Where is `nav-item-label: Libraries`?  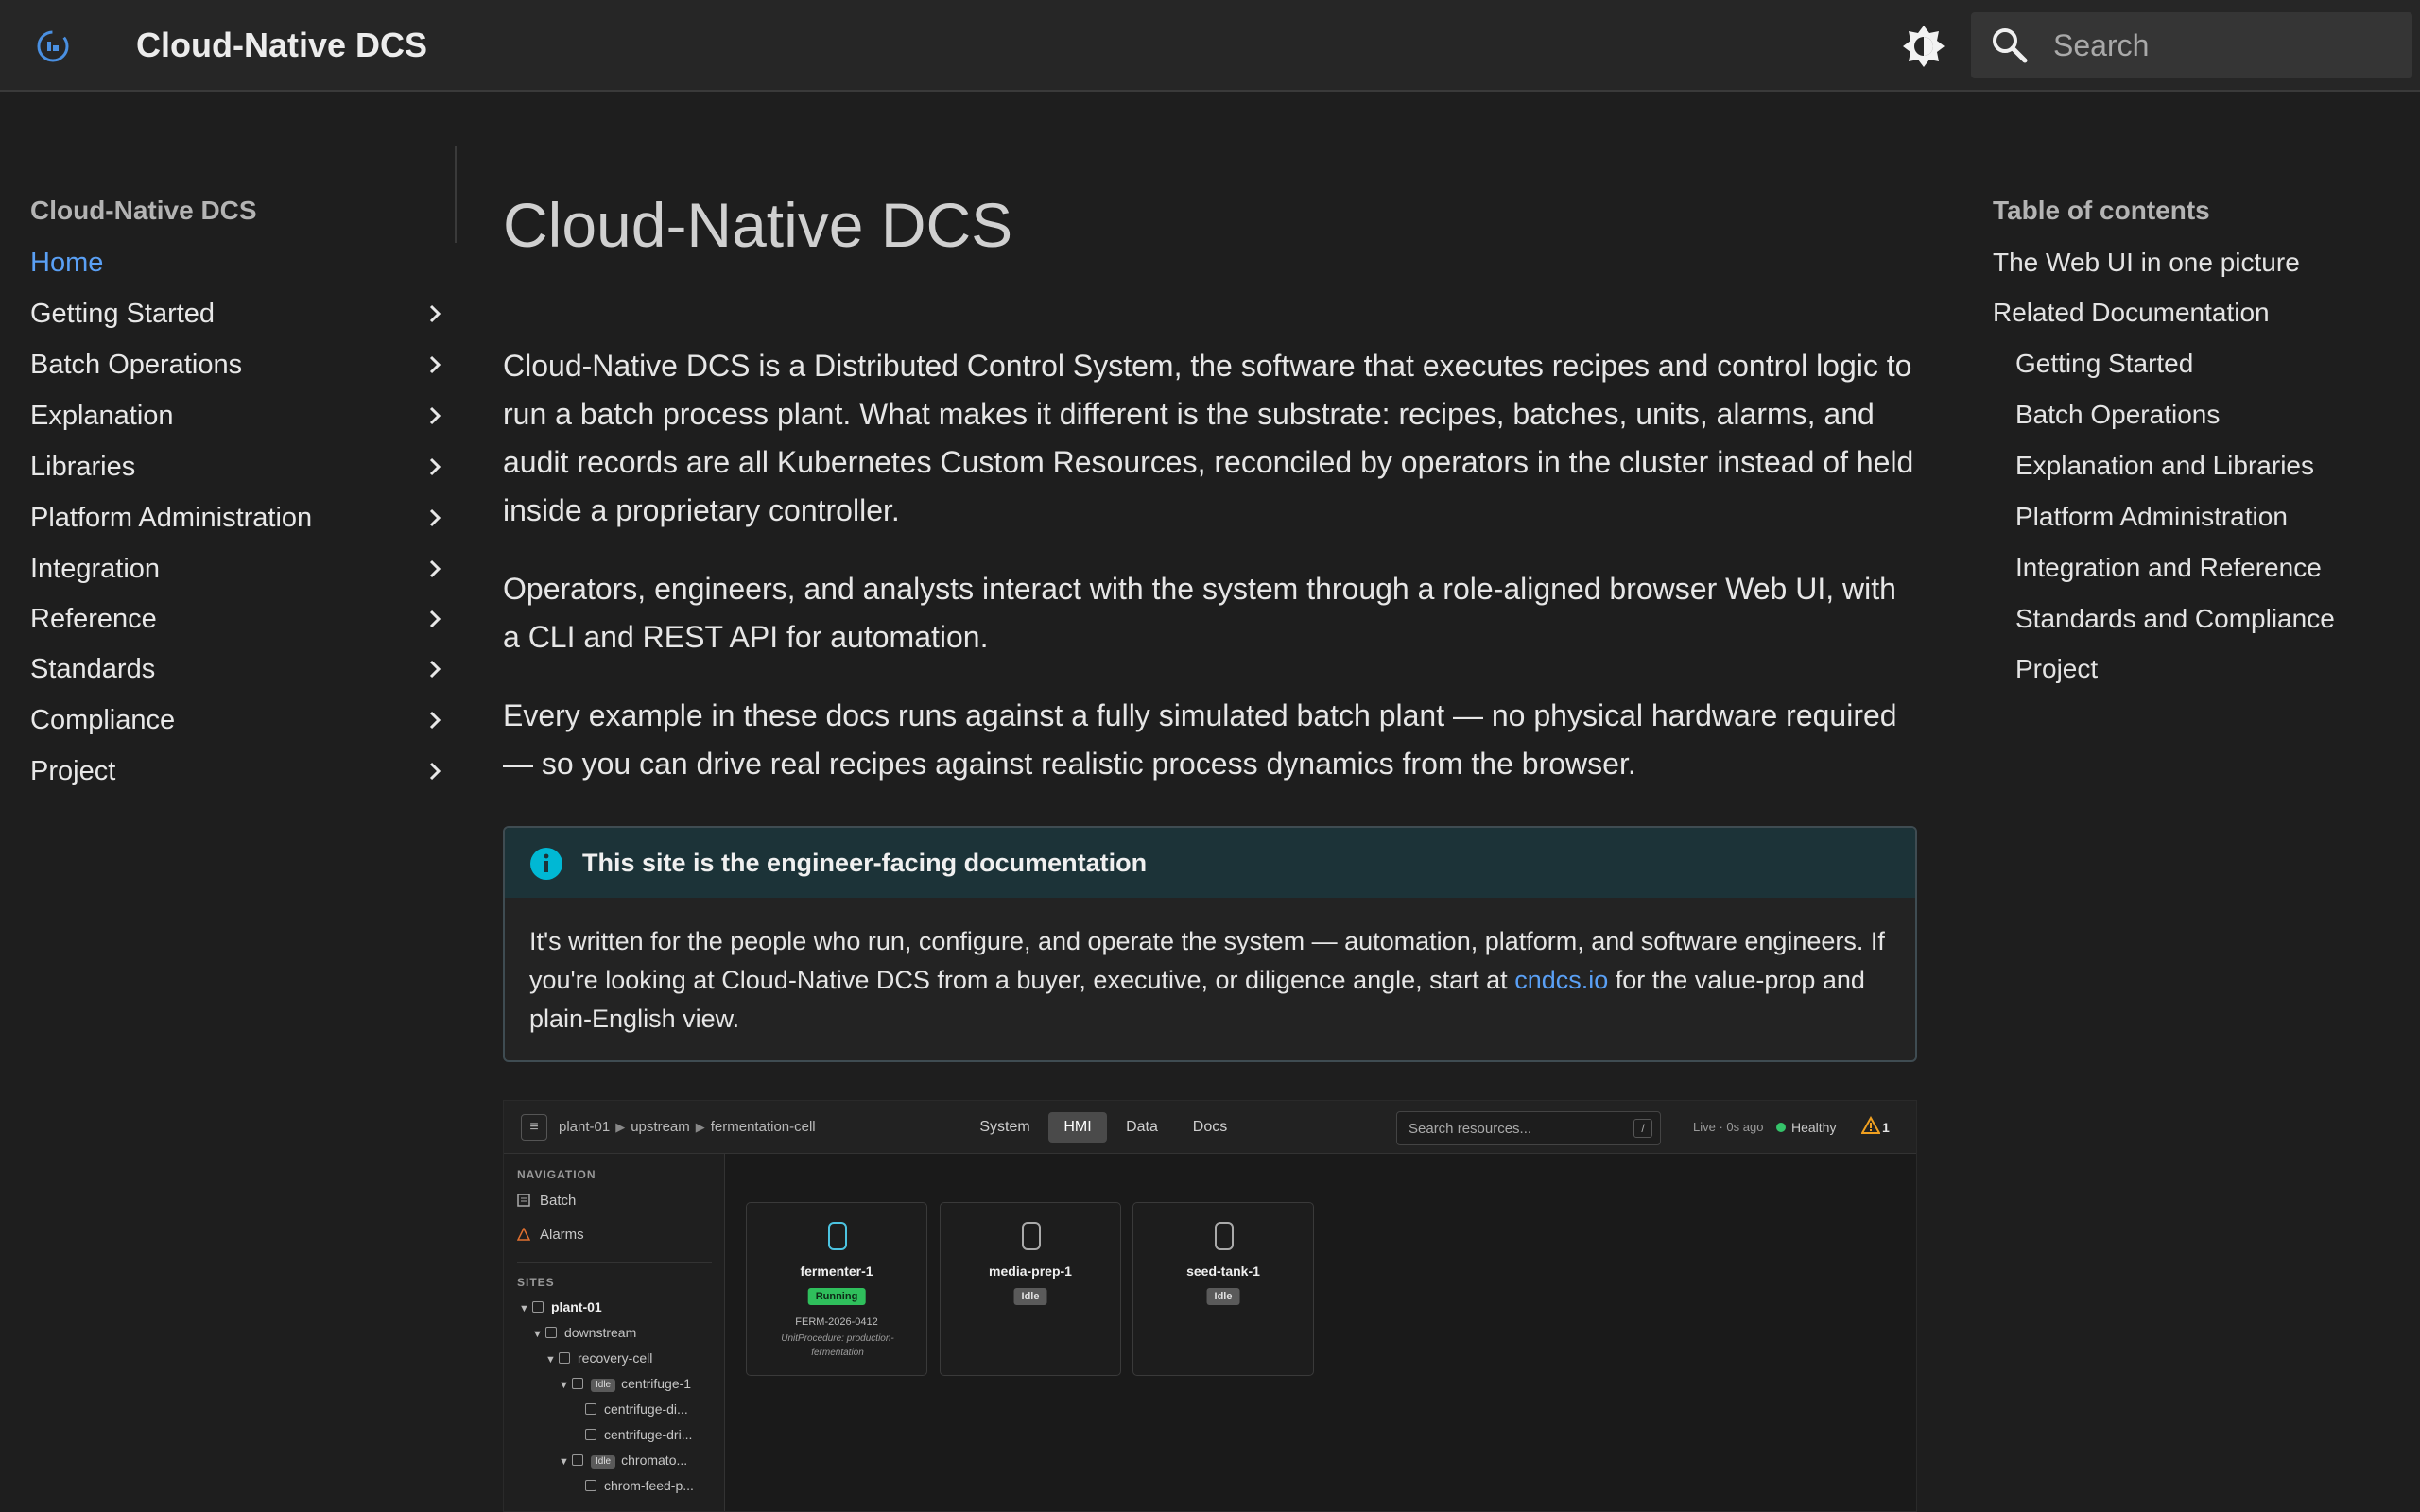
nav-item-label: Libraries is located at coordinates (83, 467).